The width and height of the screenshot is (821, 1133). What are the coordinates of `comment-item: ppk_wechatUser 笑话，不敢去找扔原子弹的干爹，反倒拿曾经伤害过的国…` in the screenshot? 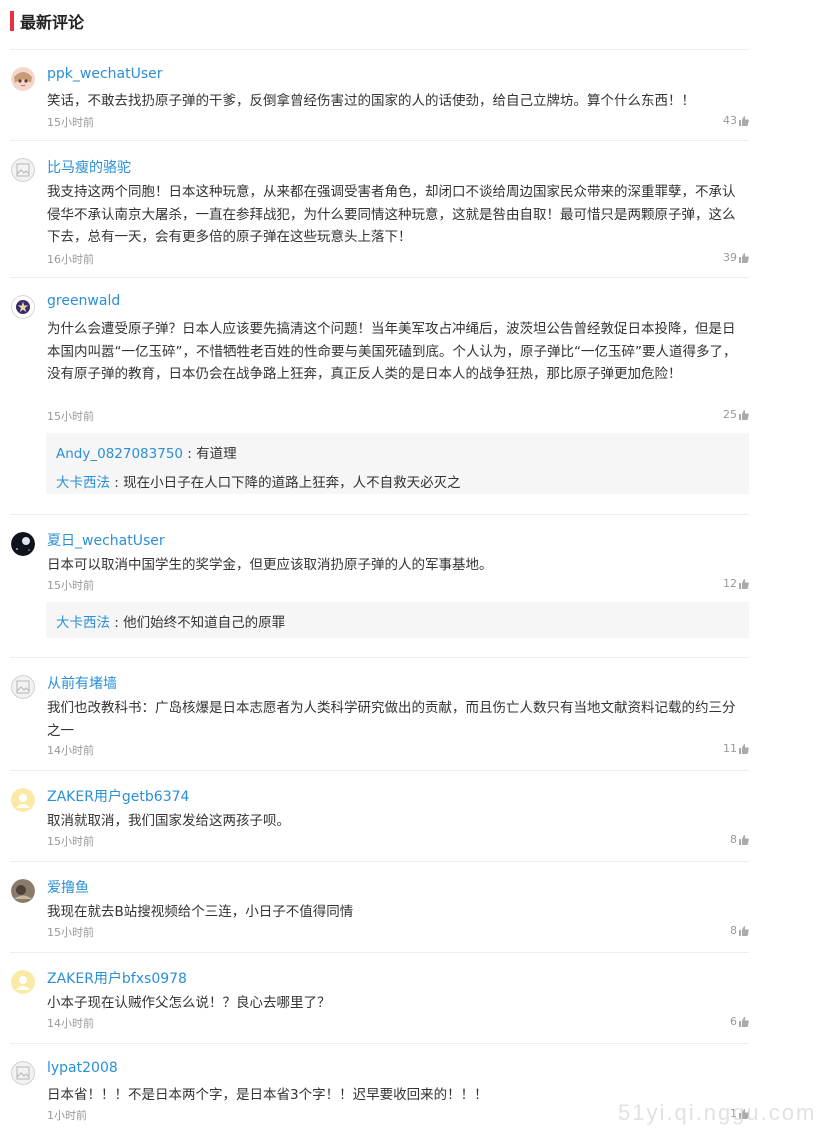 It's located at (379, 94).